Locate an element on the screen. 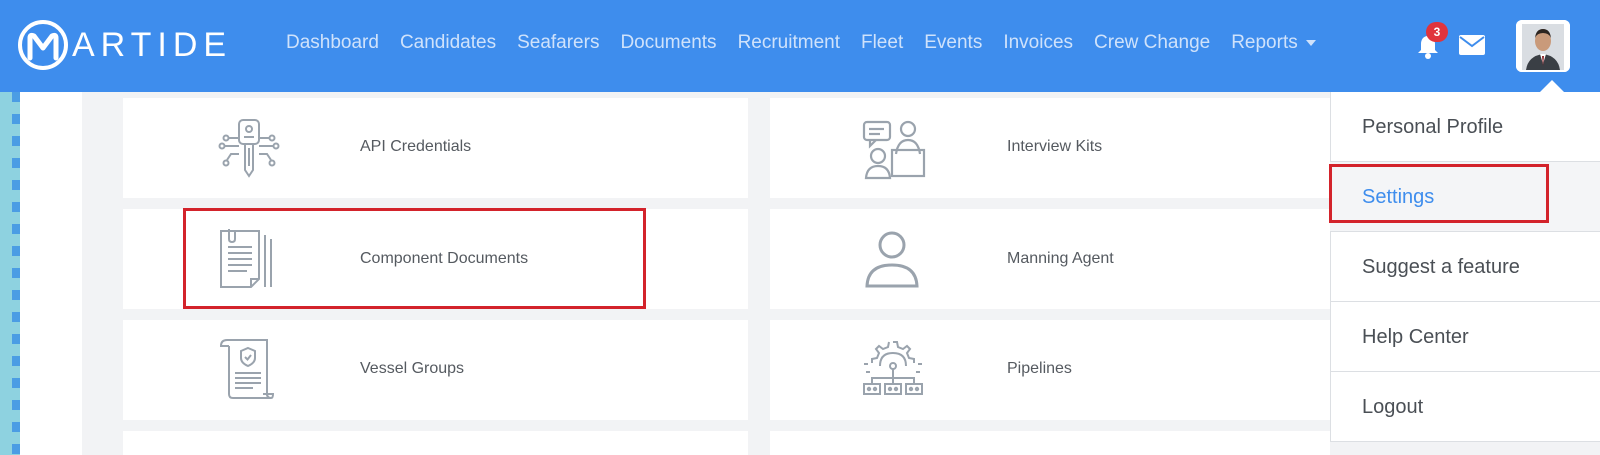  nav-candidates: Candidates is located at coordinates (448, 43).